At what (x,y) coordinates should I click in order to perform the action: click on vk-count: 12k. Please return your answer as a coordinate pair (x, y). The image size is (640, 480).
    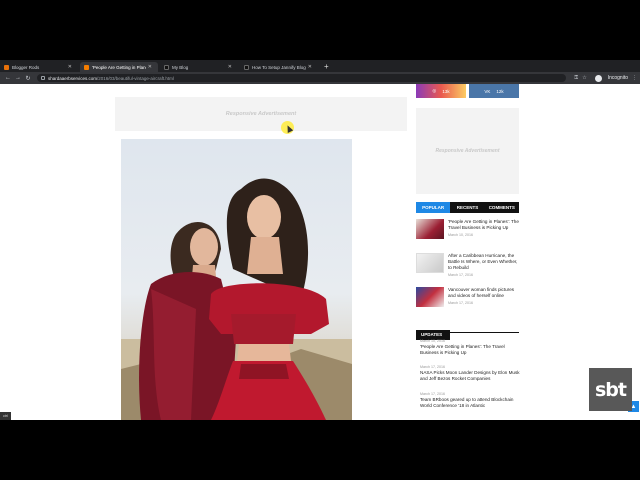
    Looking at the image, I should click on (500, 91).